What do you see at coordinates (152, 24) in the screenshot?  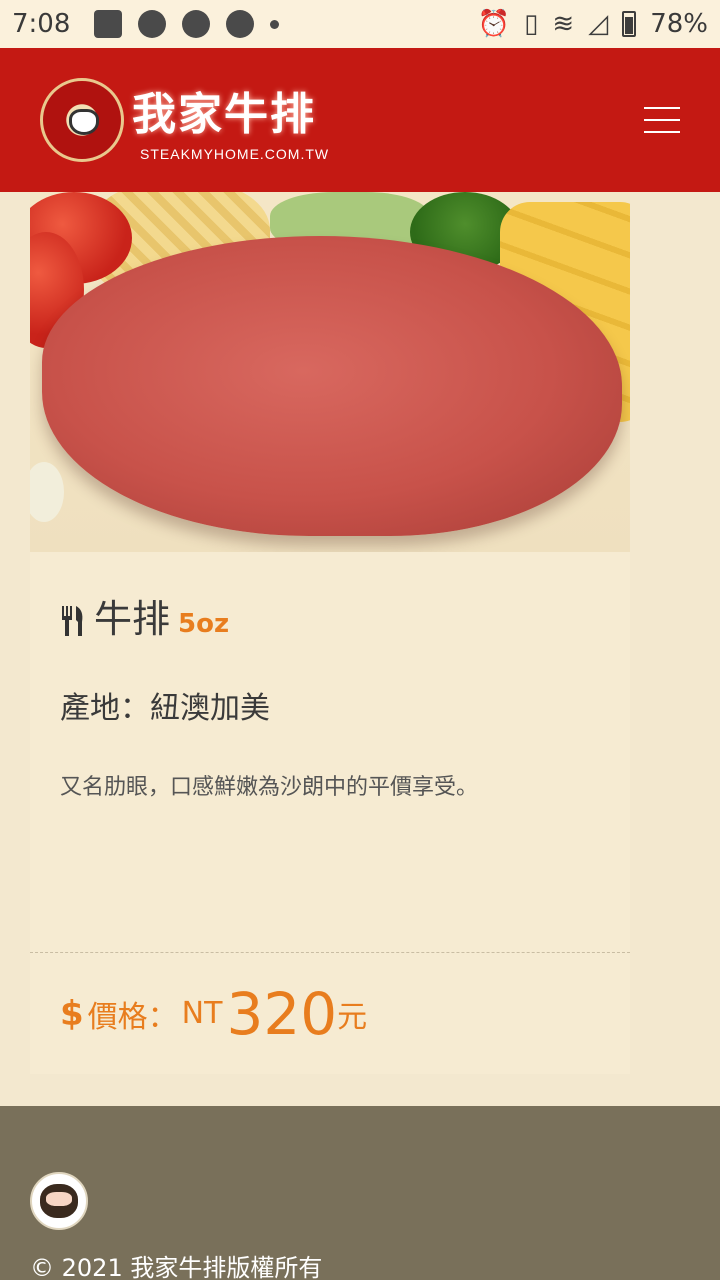 I see `line-icon` at bounding box center [152, 24].